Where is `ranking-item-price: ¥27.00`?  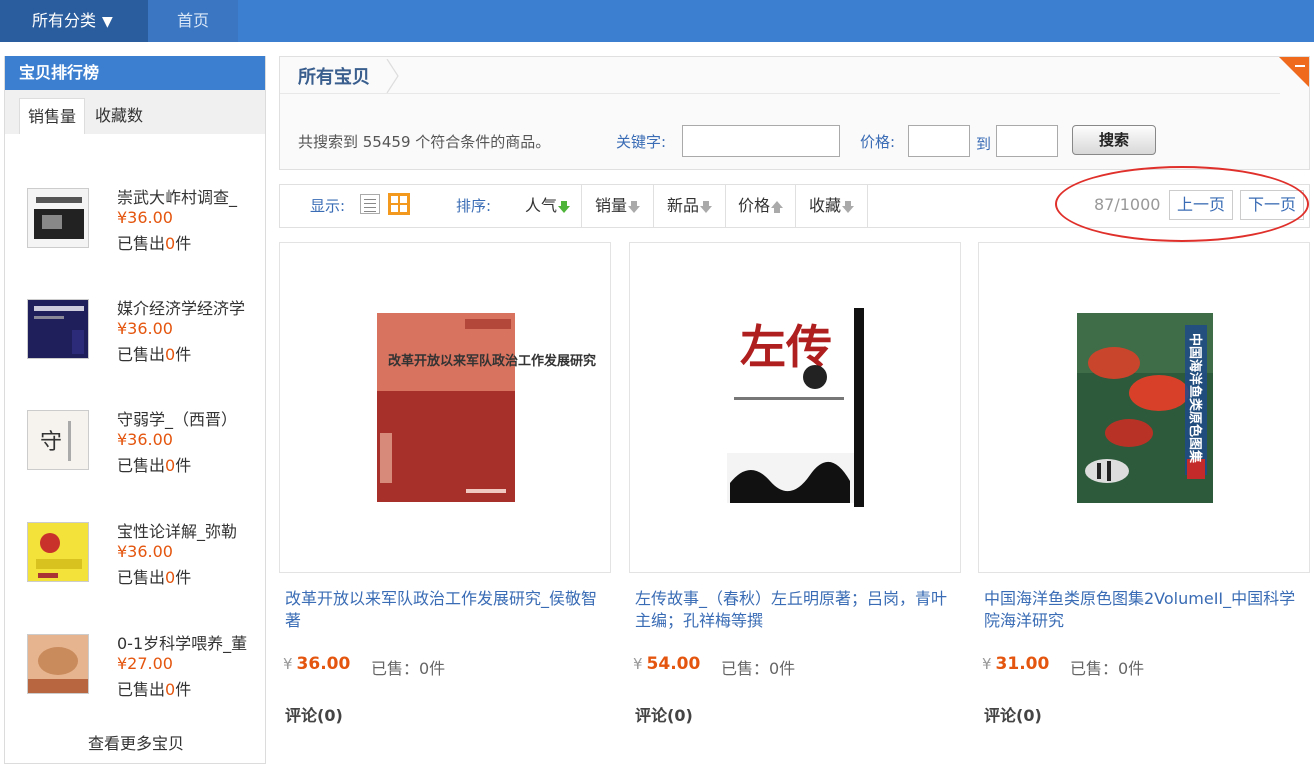
ranking-item-price: ¥27.00 is located at coordinates (145, 663).